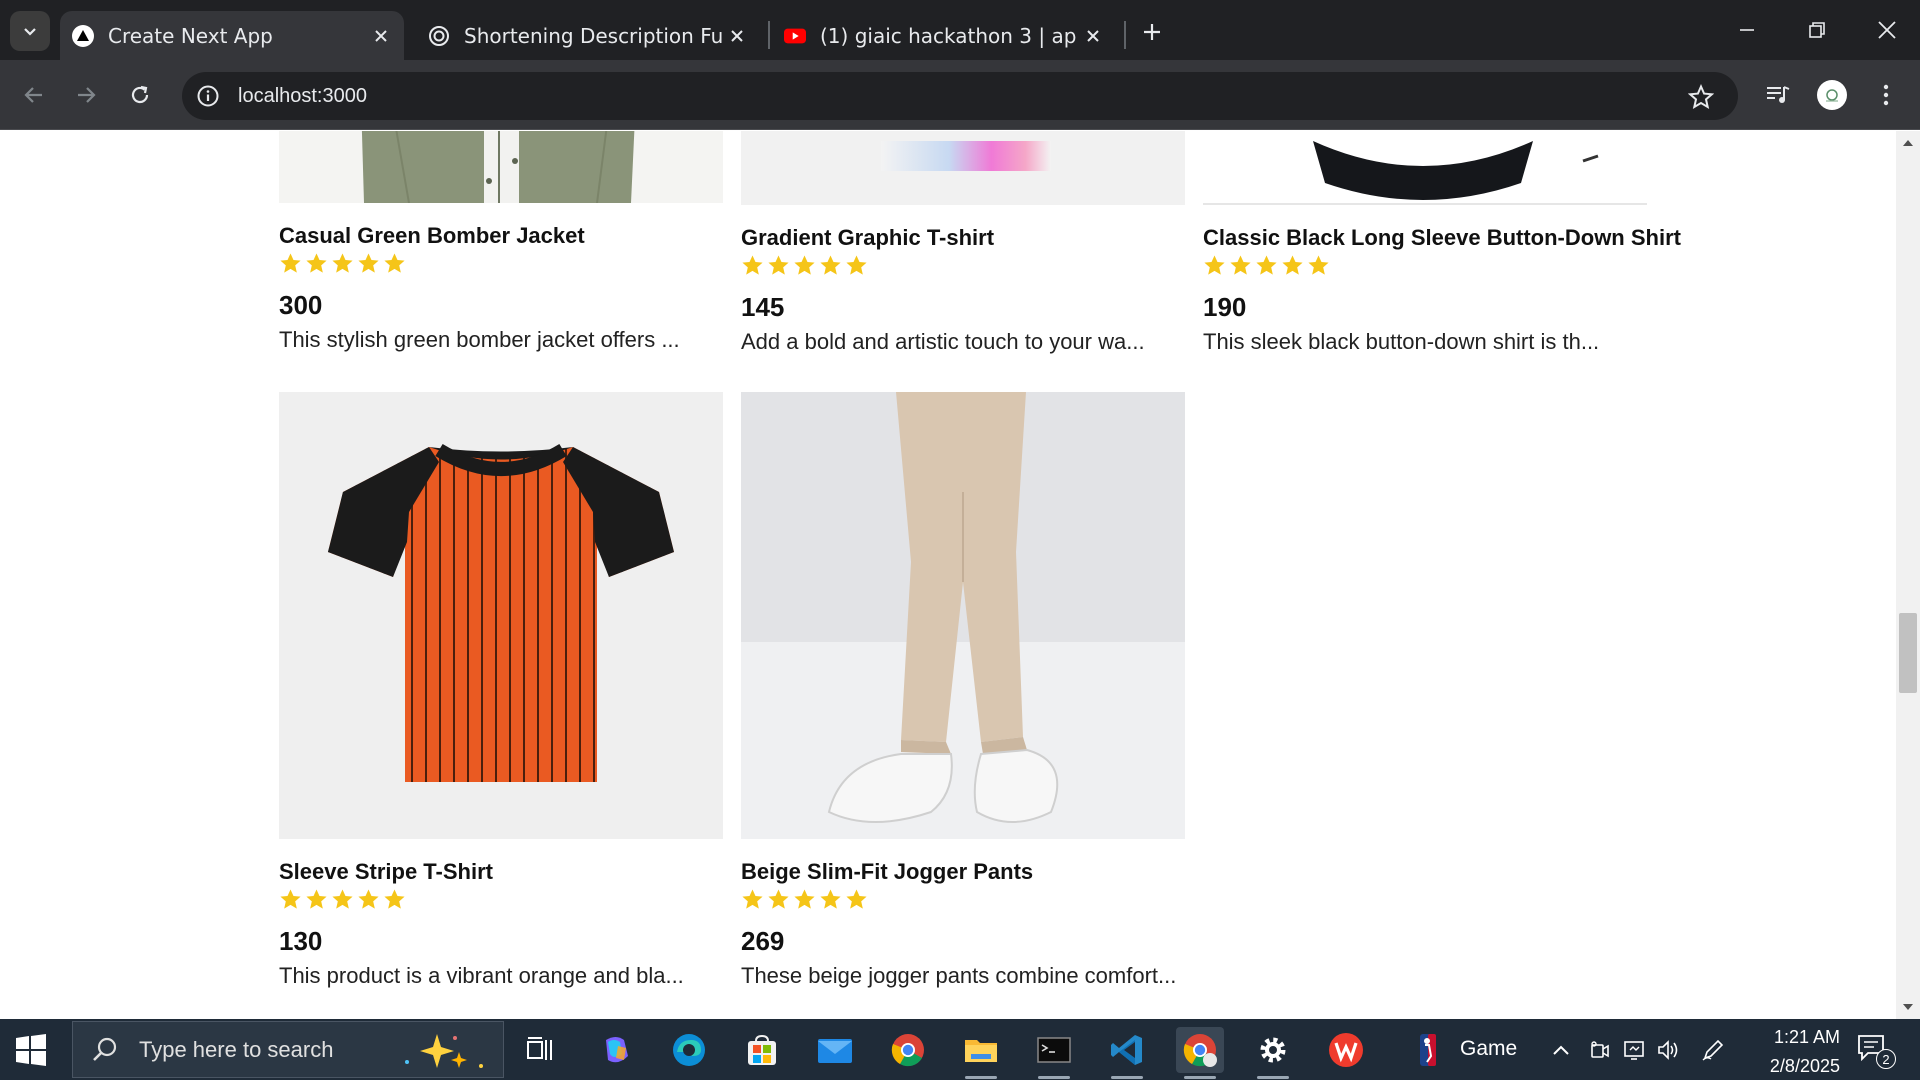 The image size is (1920, 1080). I want to click on taskbar-vscode, so click(1127, 1053).